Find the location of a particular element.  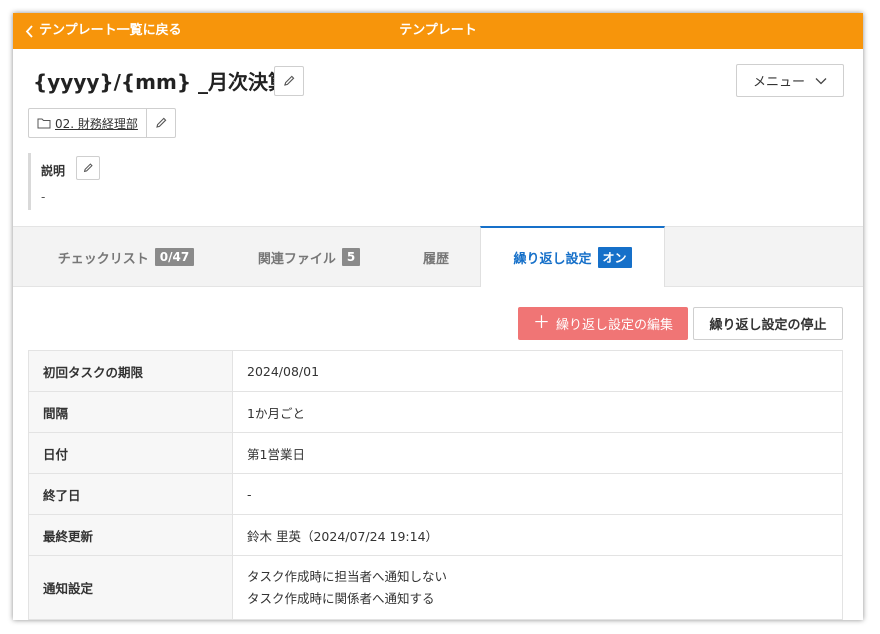

edit-folder-button is located at coordinates (161, 123).